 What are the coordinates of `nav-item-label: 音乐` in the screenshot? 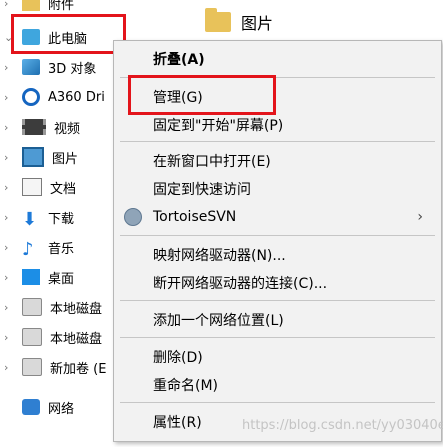 It's located at (61, 249).